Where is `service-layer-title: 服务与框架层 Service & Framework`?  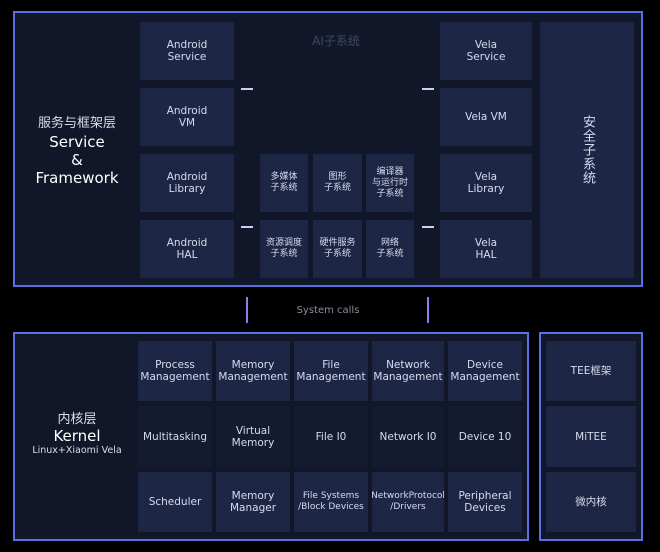 service-layer-title: 服务与框架层 Service & Framework is located at coordinates (77, 149).